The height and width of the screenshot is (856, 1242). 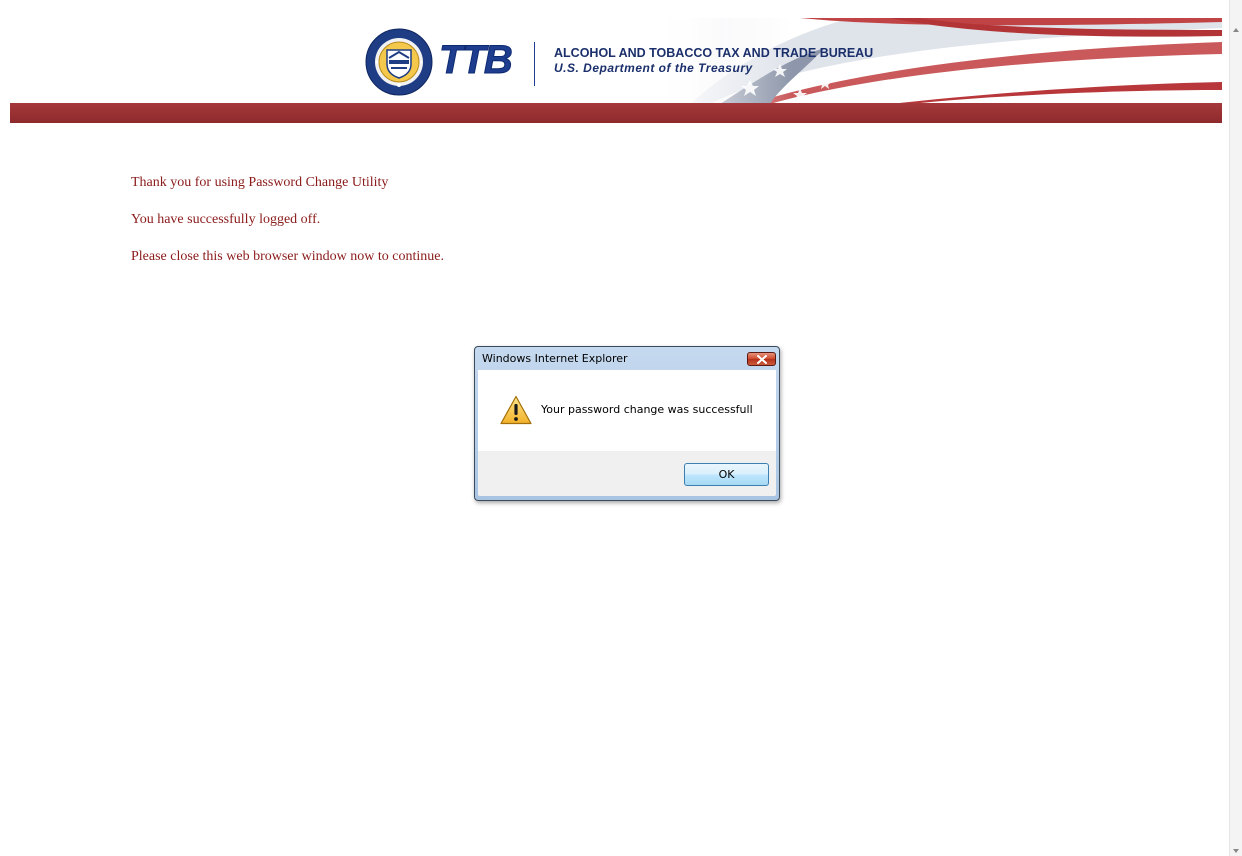 I want to click on logged-off-message: You have successfully logged off., so click(x=226, y=219).